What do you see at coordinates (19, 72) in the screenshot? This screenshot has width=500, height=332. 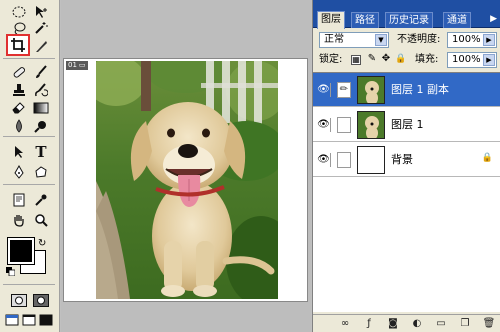 I see `healing-brush-icon` at bounding box center [19, 72].